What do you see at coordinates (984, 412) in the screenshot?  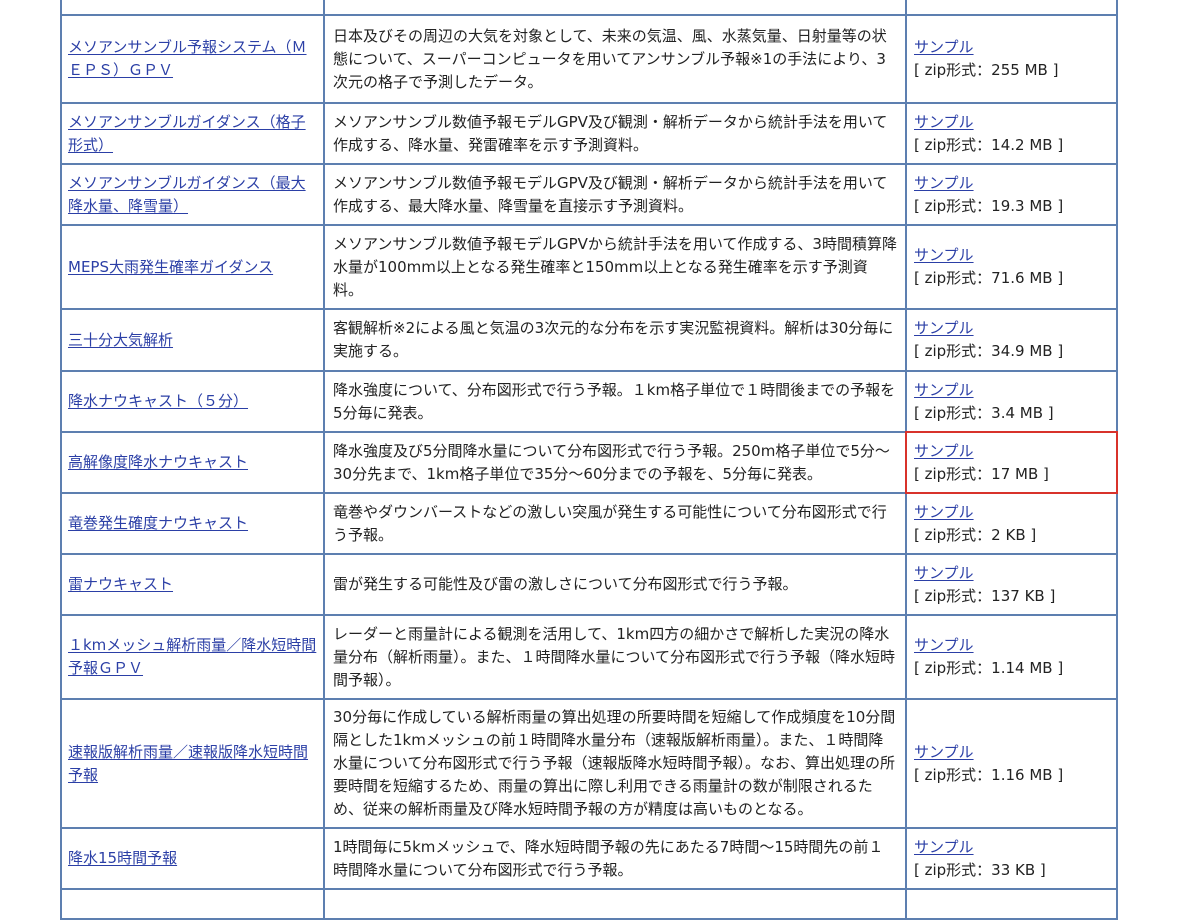 I see `file-size: [ zip形式：3.4 MB ]` at bounding box center [984, 412].